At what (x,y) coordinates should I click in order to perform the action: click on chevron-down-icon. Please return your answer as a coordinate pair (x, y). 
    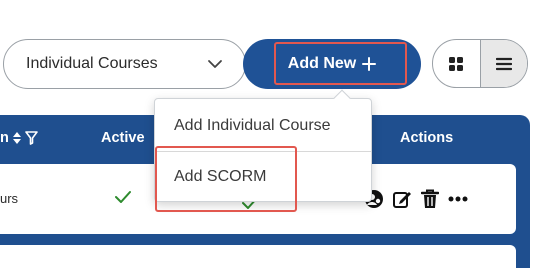
    Looking at the image, I should click on (215, 64).